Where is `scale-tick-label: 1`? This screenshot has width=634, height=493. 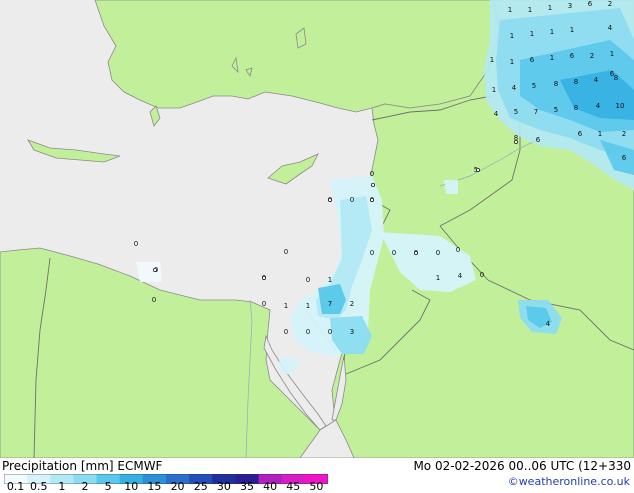
scale-tick-label: 1 is located at coordinates (62, 486).